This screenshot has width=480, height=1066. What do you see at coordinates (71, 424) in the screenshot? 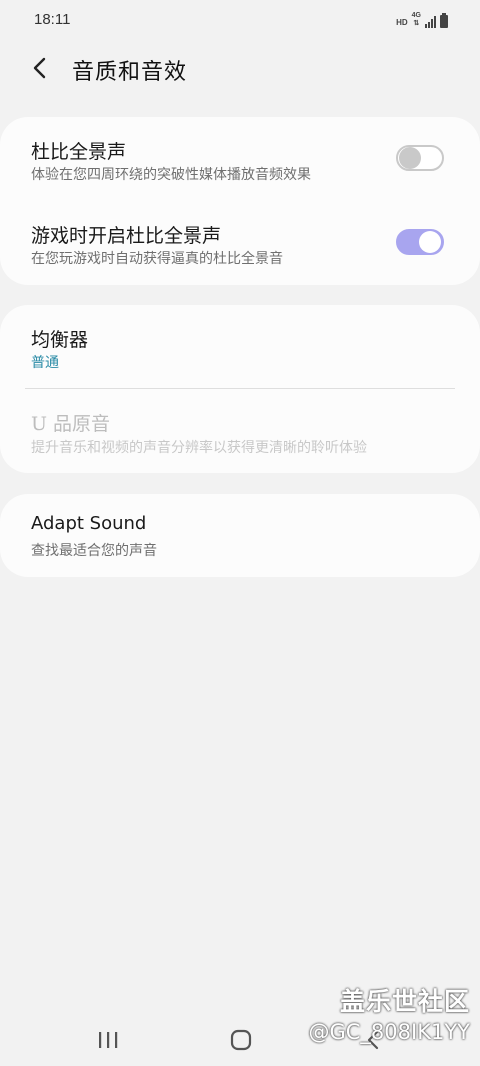
I see `uhq-upscaler-title: U 品原音` at bounding box center [71, 424].